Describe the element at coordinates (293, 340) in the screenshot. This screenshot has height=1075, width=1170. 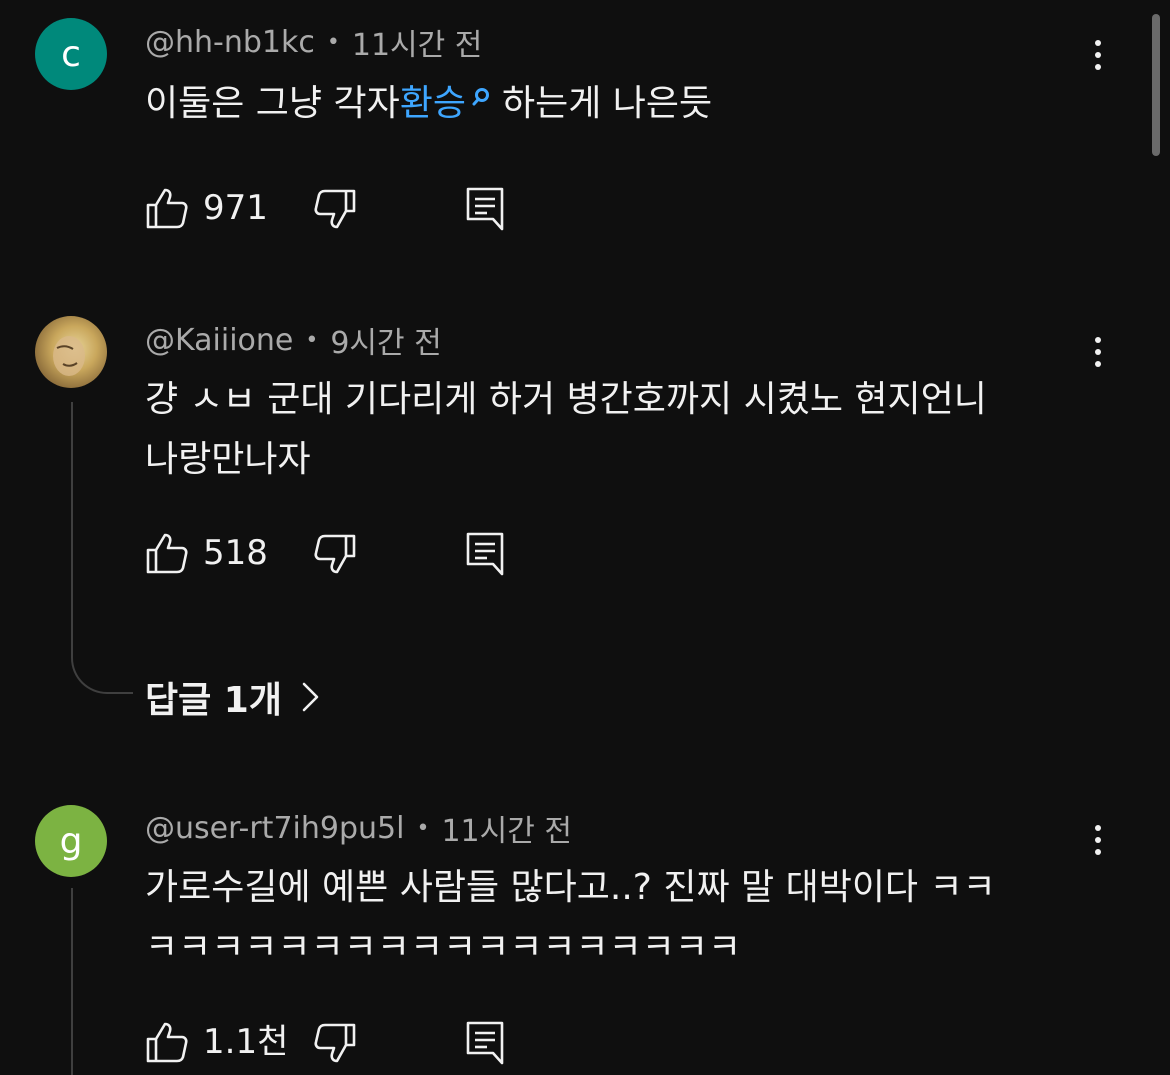
I see `comment-meta: @Kaiiione • 9시간 전` at that location.